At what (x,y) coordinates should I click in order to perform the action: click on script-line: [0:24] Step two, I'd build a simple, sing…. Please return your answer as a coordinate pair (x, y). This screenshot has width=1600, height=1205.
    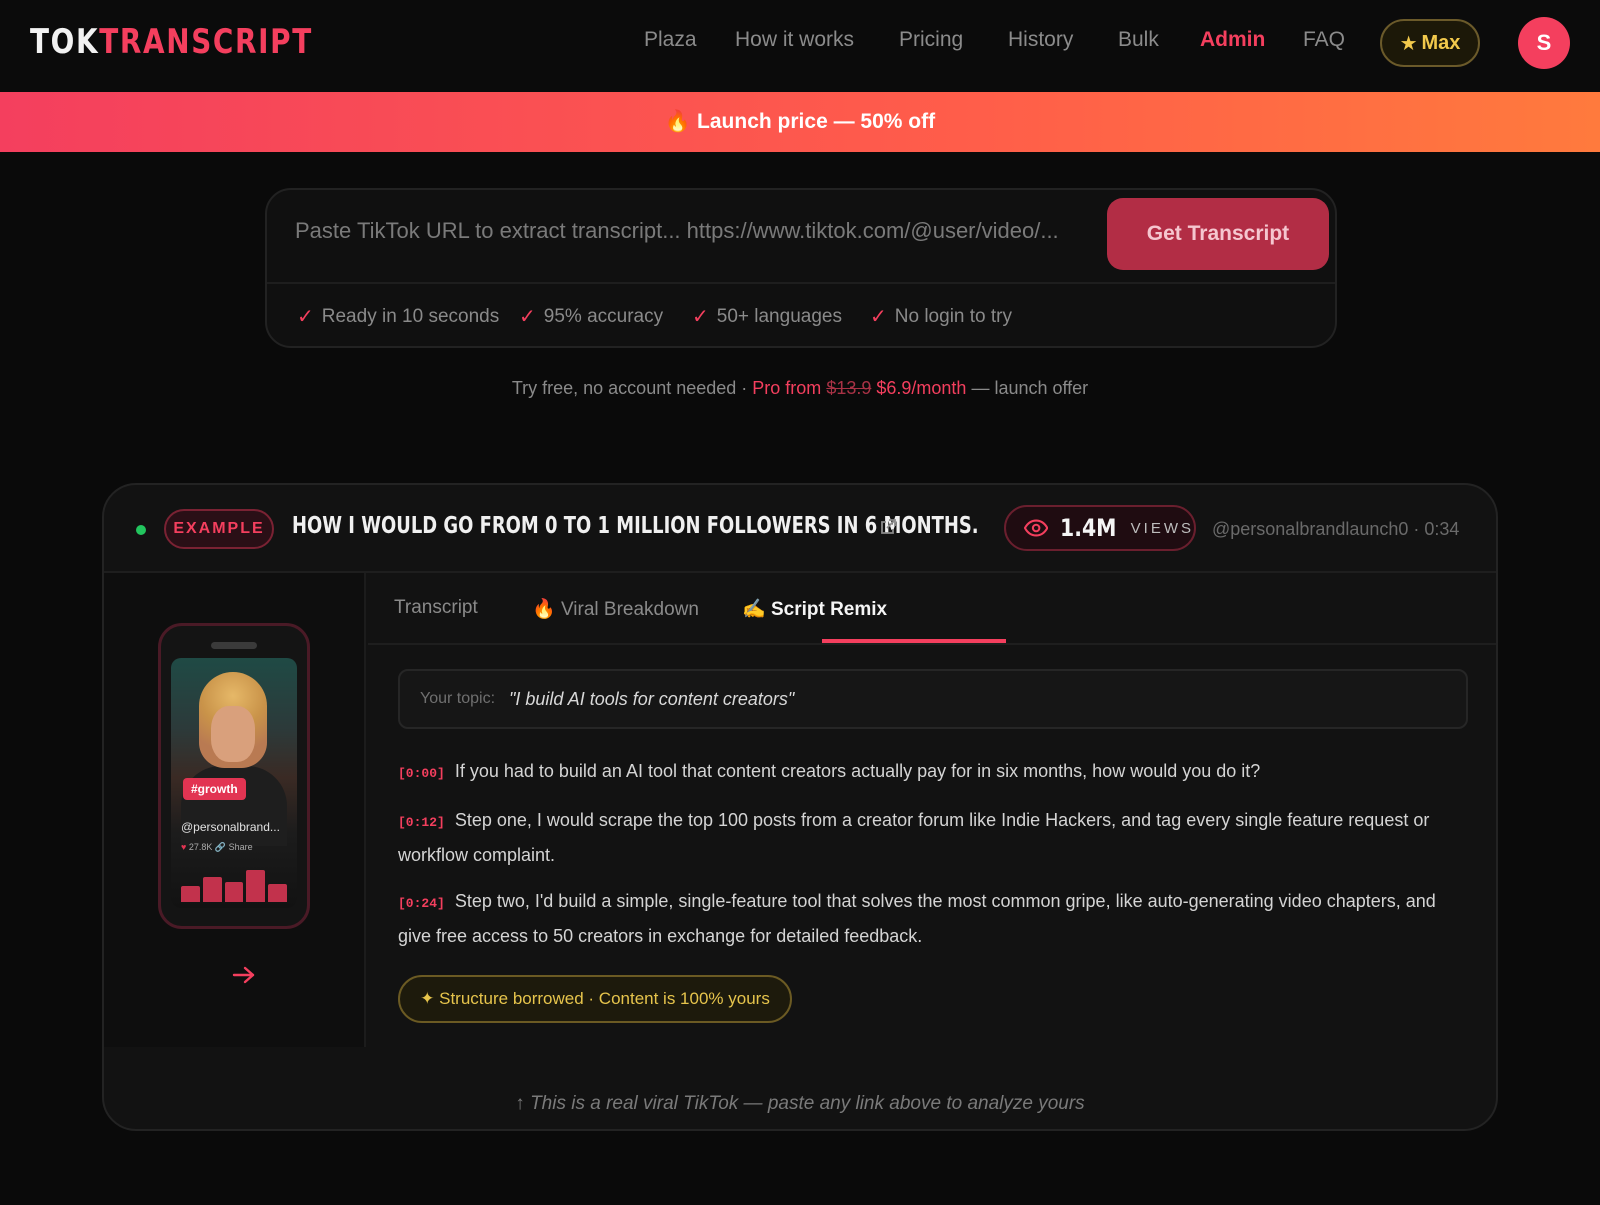
    Looking at the image, I should click on (933, 918).